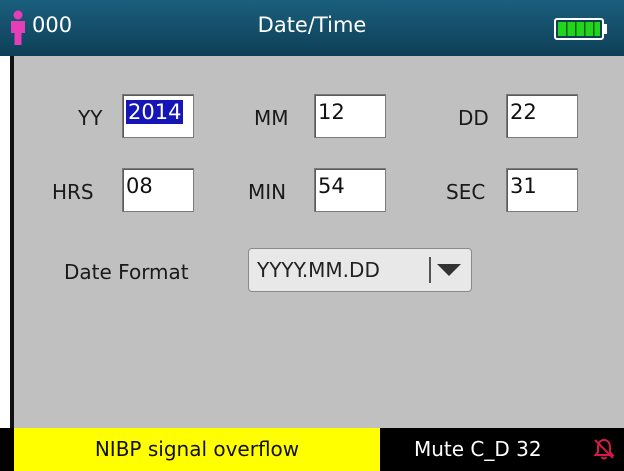  What do you see at coordinates (73, 192) in the screenshot?
I see `hrs-label: HRS` at bounding box center [73, 192].